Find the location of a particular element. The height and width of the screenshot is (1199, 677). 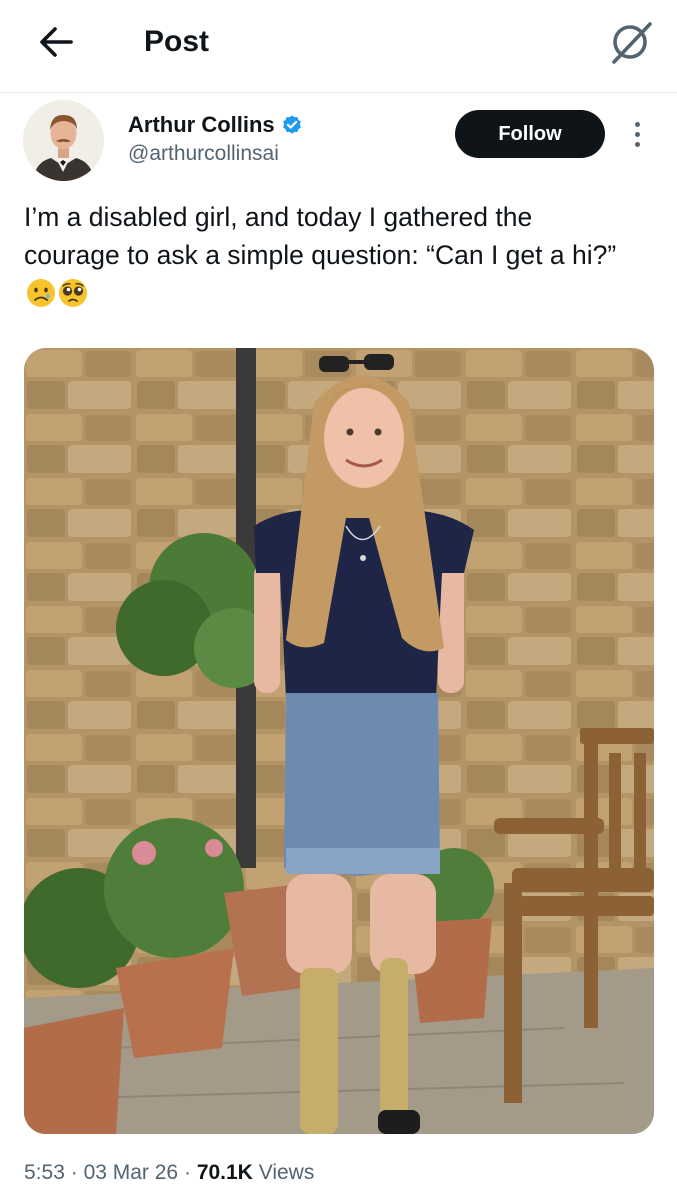

grok-button is located at coordinates (630, 42).